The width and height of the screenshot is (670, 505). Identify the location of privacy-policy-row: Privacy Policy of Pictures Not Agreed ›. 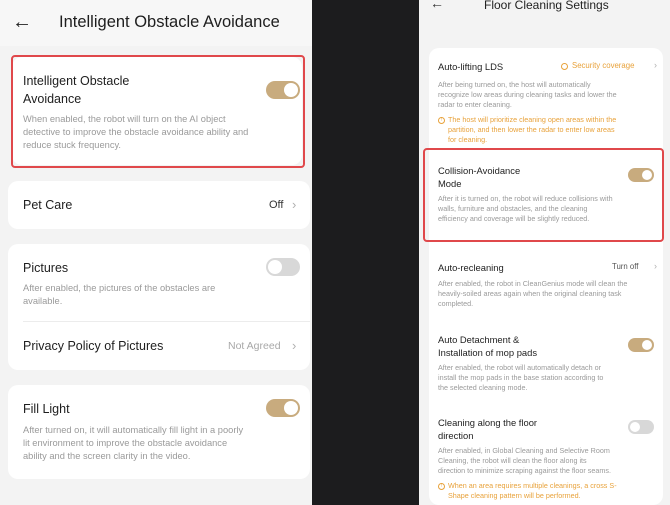
(159, 346).